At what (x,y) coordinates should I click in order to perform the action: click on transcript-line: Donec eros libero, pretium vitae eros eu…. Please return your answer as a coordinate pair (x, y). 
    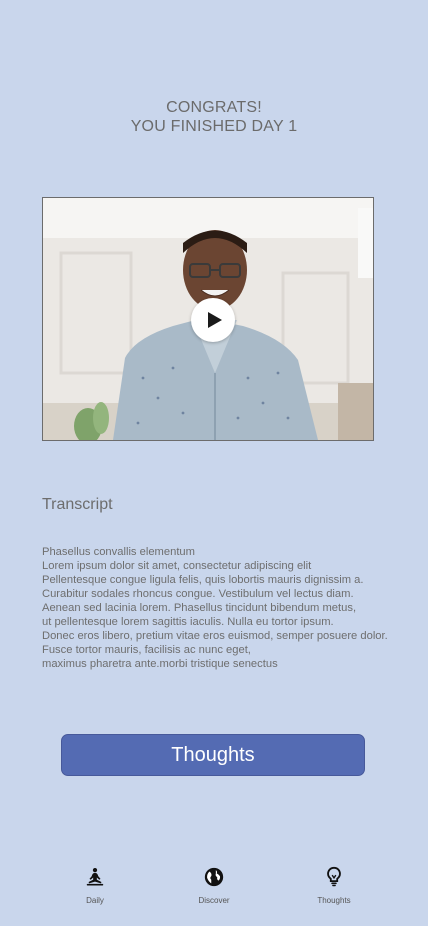
    Looking at the image, I should click on (215, 636).